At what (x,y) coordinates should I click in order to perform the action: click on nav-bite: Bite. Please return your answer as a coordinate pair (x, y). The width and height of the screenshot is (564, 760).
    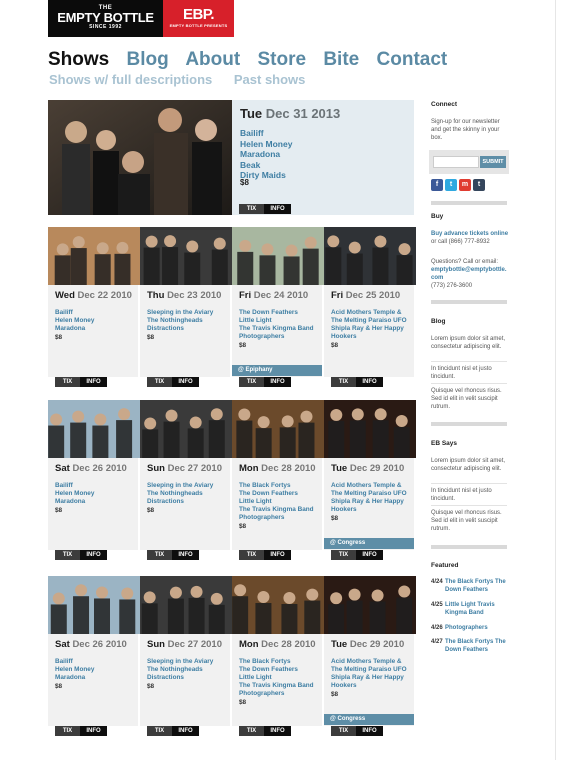
    Looking at the image, I should click on (341, 59).